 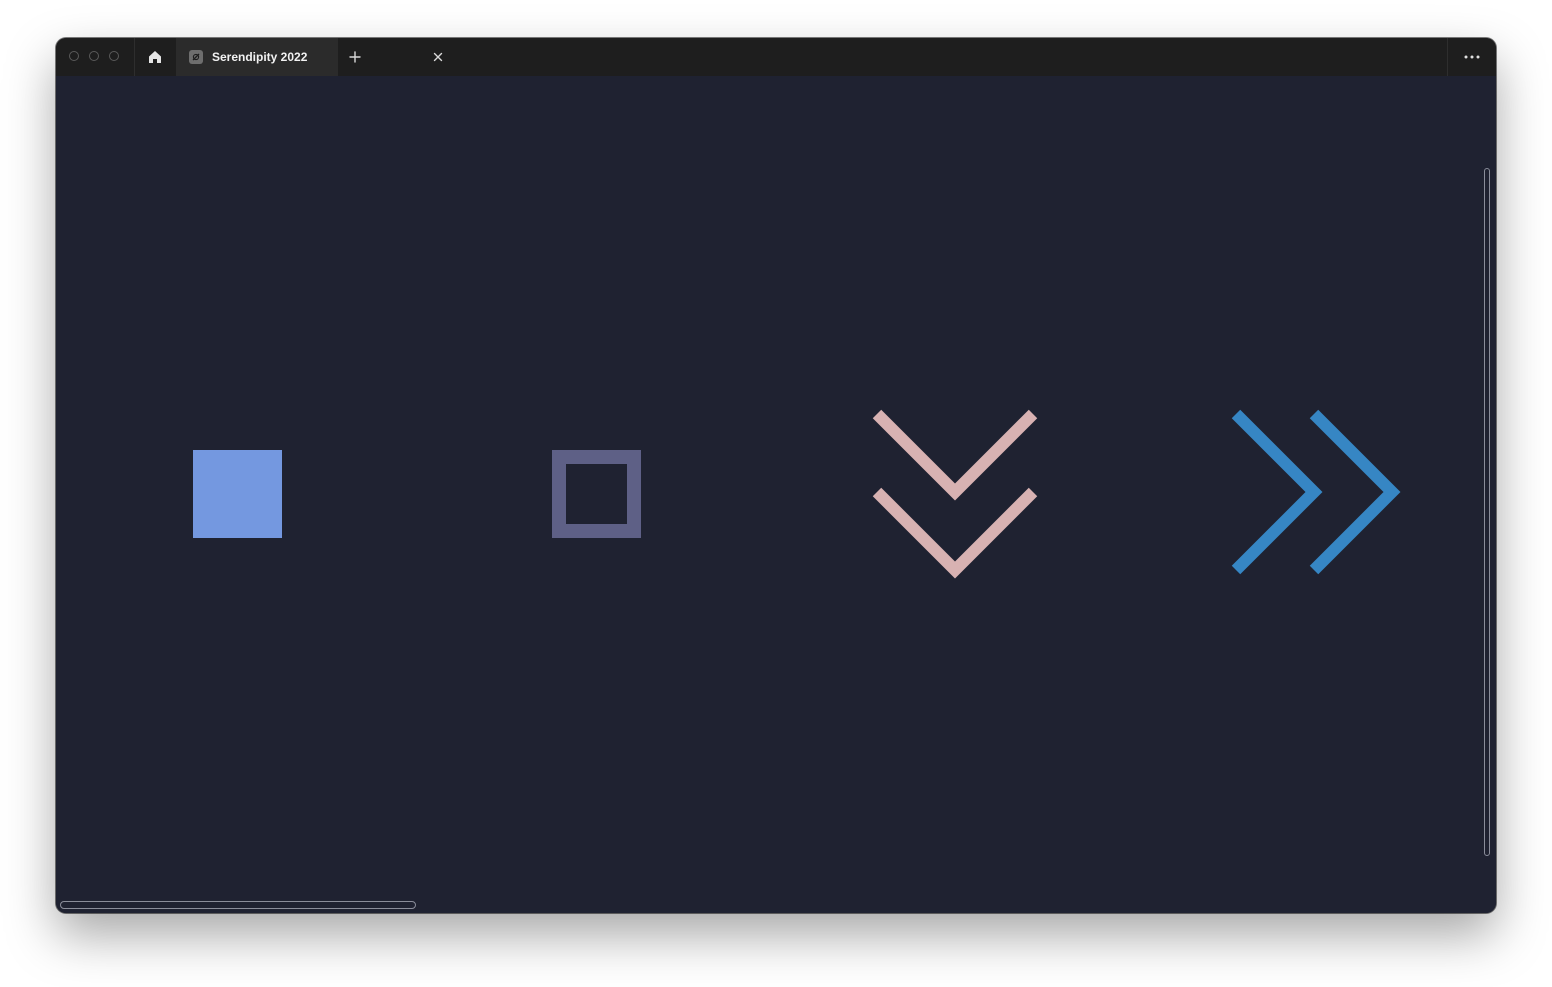 I want to click on close-window-button, so click(x=74, y=56).